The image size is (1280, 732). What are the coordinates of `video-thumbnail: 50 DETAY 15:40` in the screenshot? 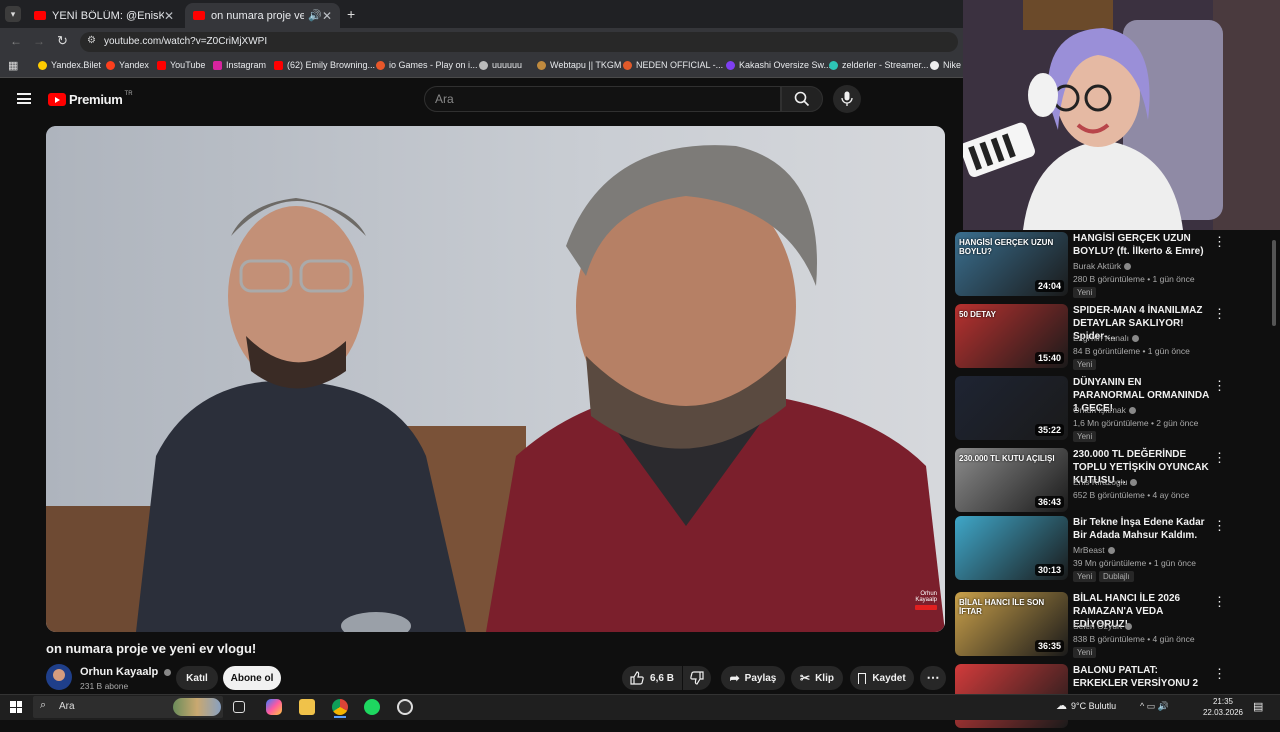 It's located at (1011, 336).